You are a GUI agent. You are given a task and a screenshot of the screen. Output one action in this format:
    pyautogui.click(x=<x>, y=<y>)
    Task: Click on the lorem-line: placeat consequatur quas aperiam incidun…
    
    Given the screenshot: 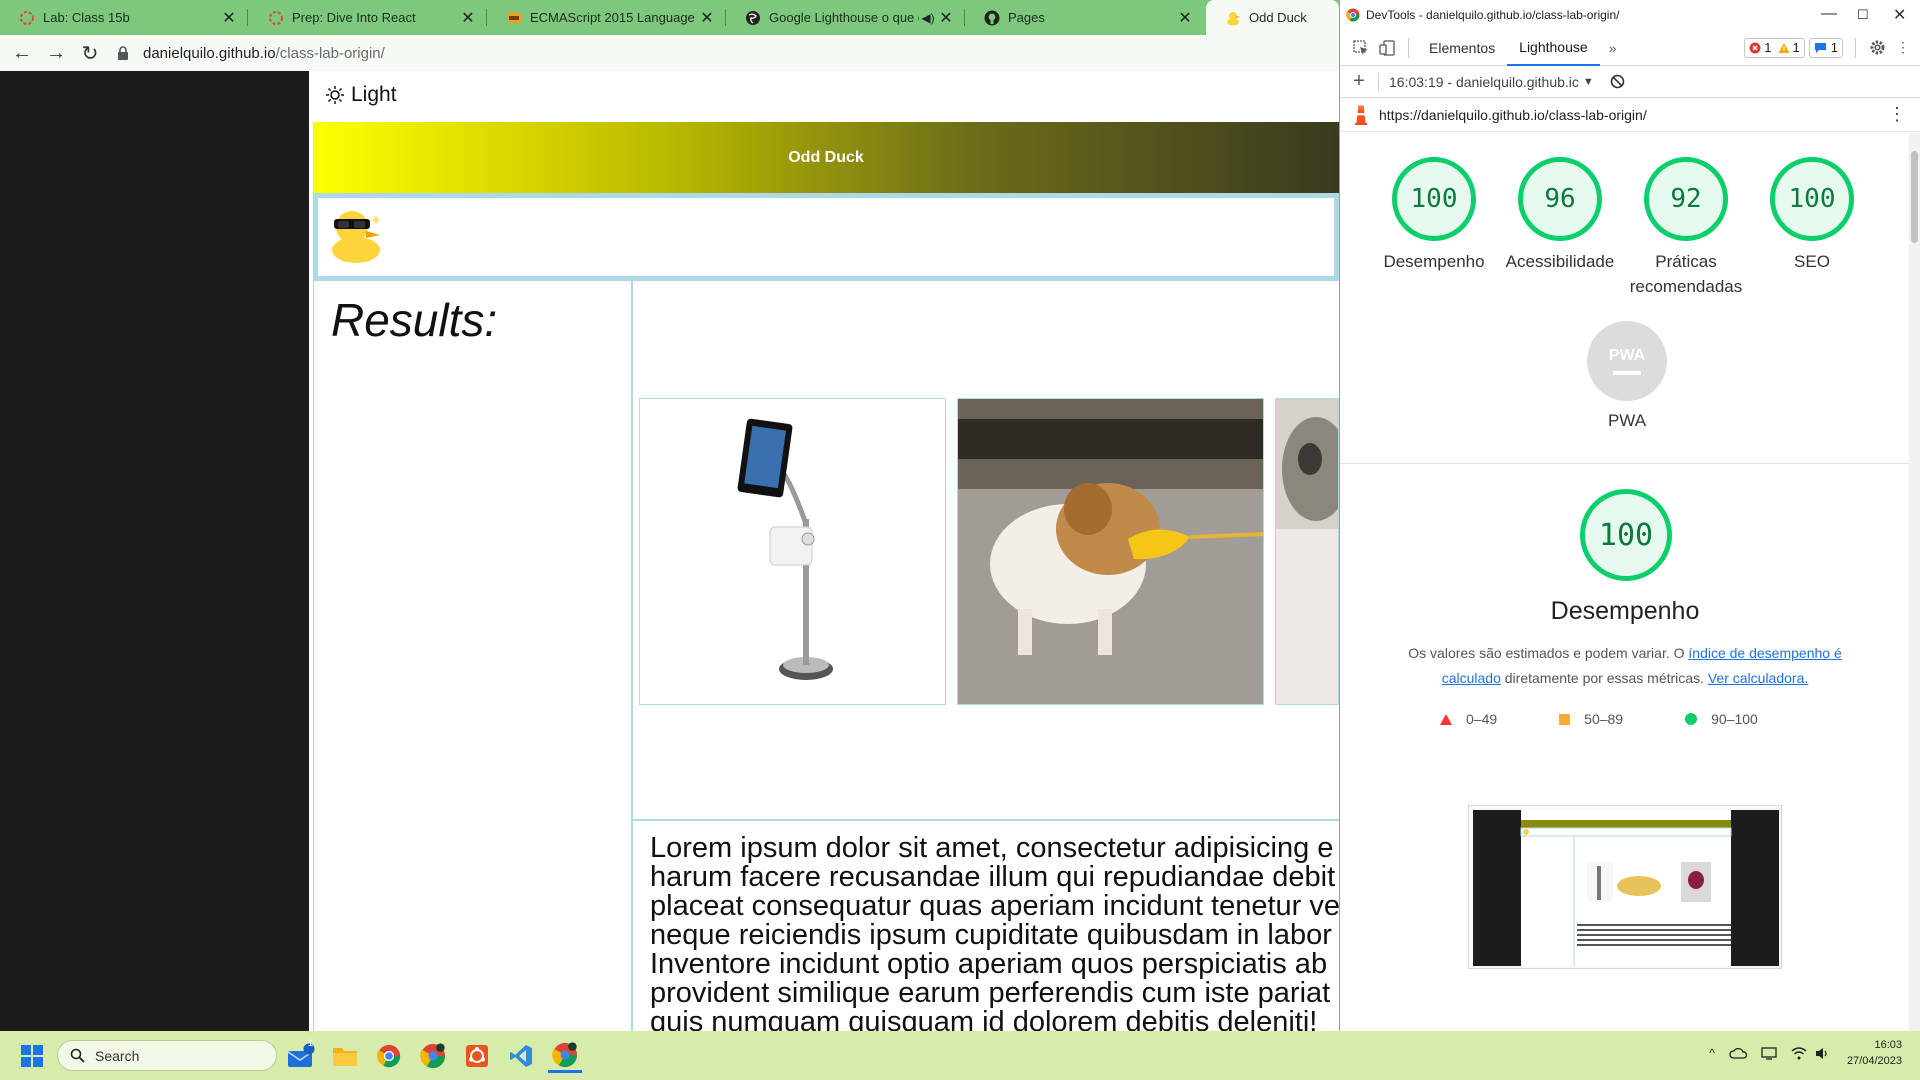 What is the action you would take?
    pyautogui.click(x=994, y=906)
    